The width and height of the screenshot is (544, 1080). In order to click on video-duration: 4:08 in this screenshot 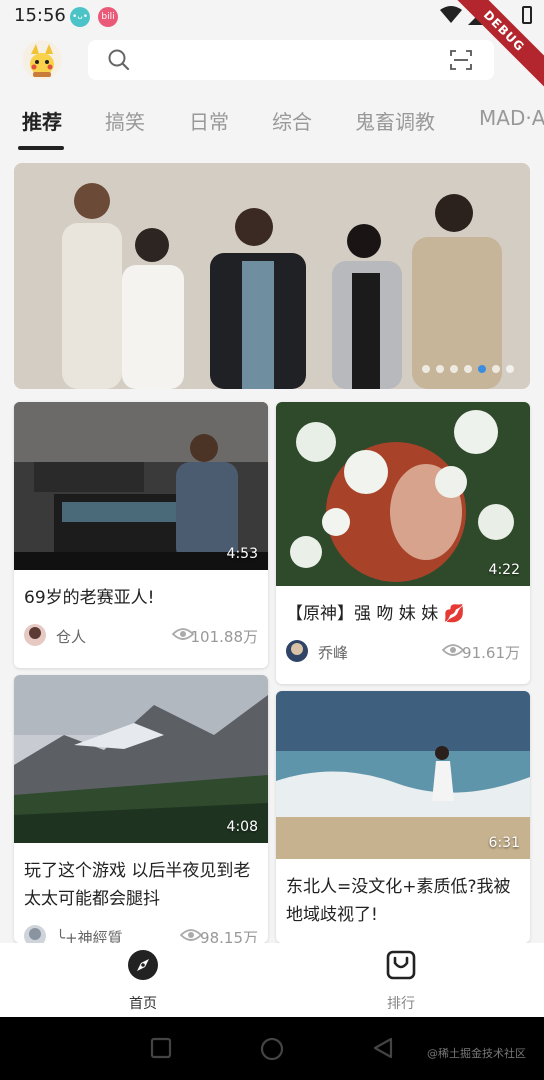, I will do `click(242, 827)`.